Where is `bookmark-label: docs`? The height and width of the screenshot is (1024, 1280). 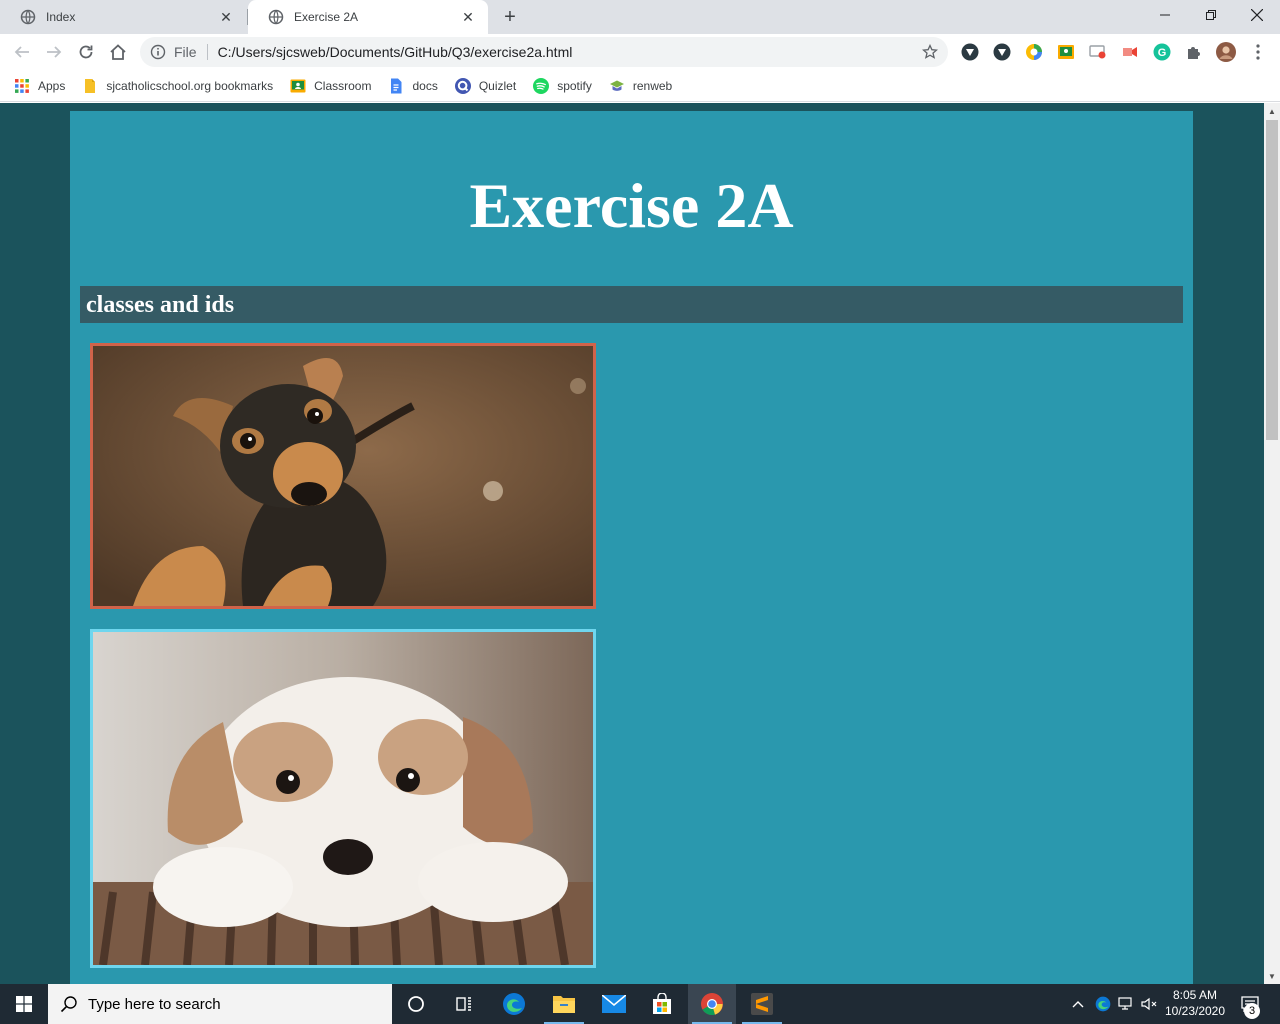 bookmark-label: docs is located at coordinates (425, 85).